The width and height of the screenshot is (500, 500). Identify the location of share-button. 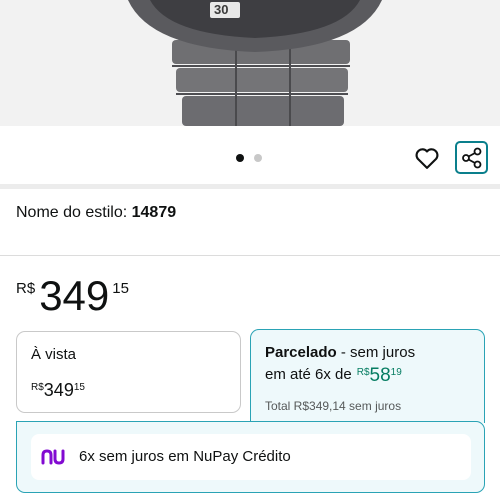
(471, 157).